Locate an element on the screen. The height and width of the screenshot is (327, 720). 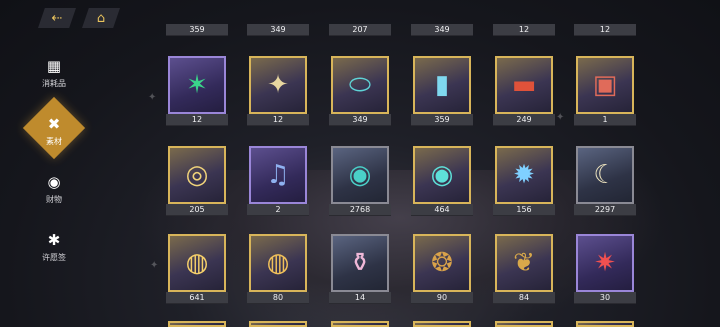
item-count: 207 is located at coordinates (360, 30).